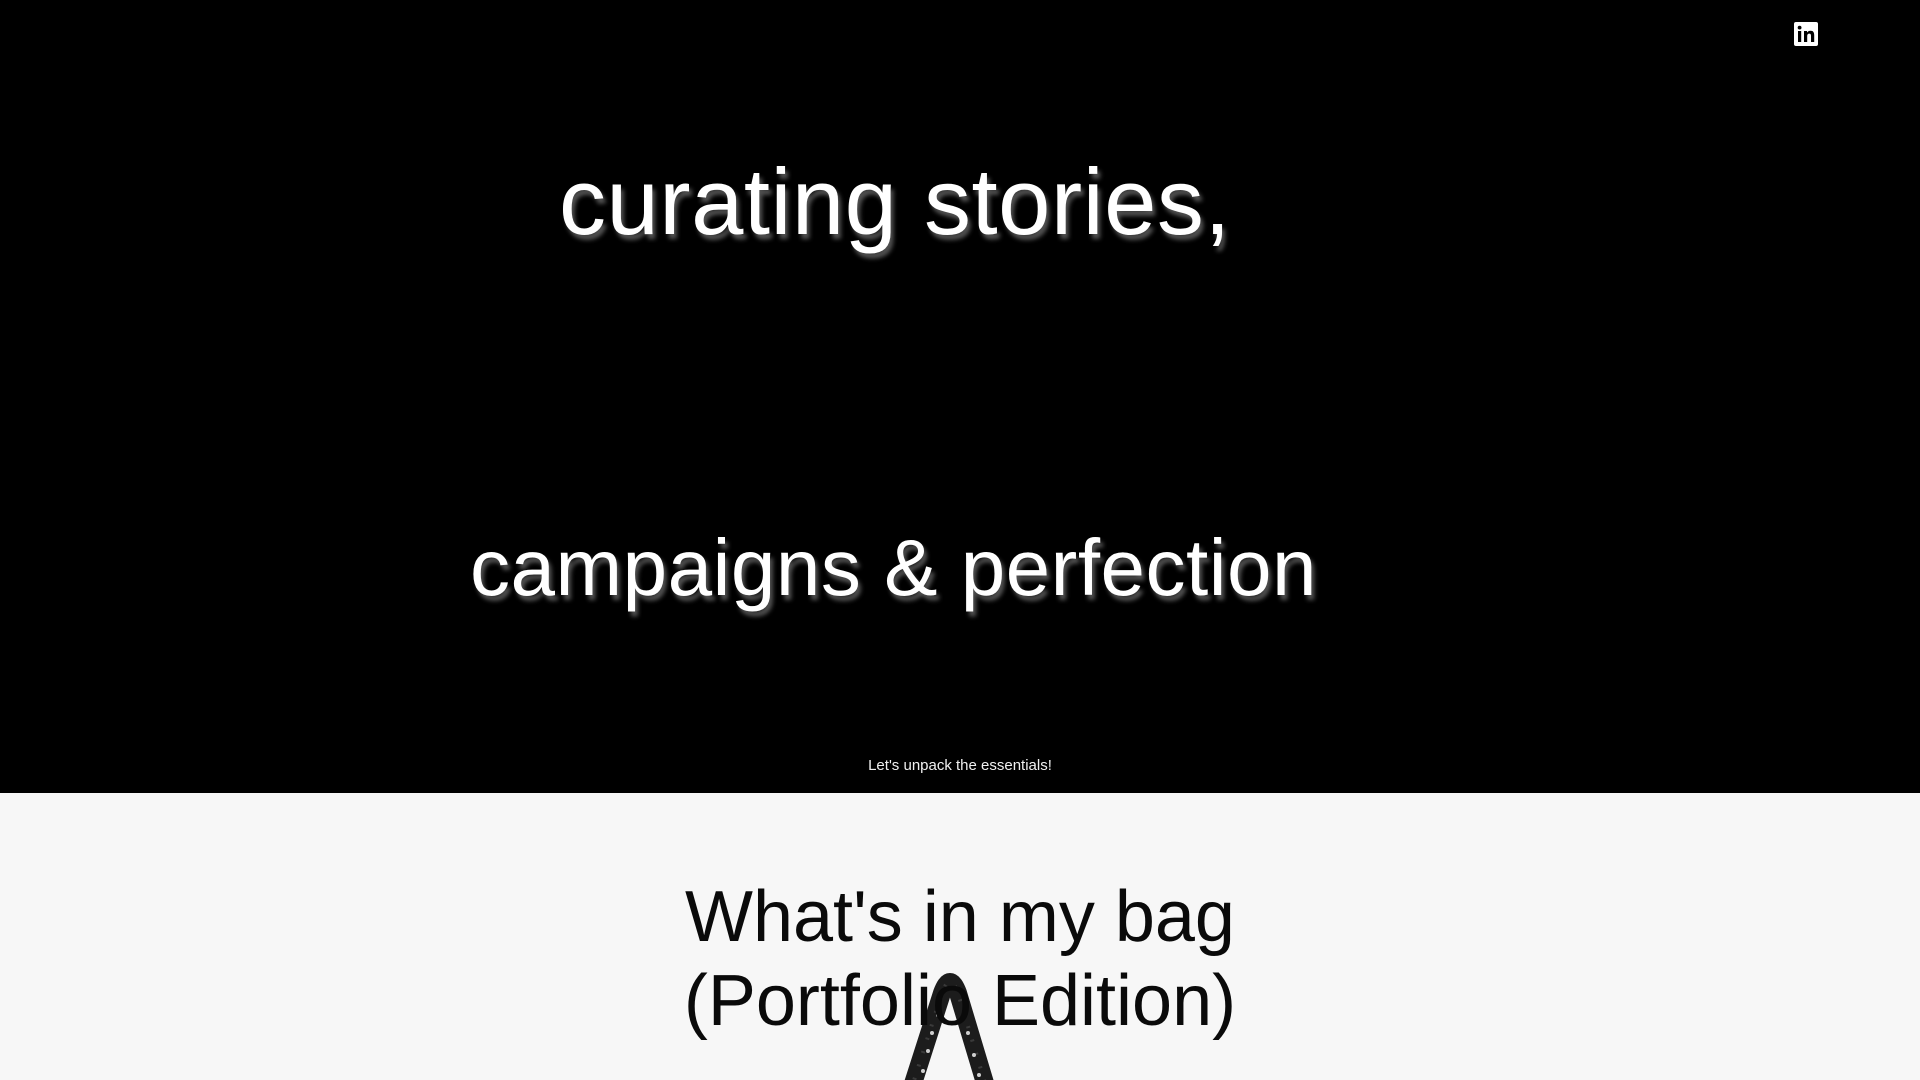  What do you see at coordinates (960, 917) in the screenshot?
I see `section-title-line-1: What's in my bag` at bounding box center [960, 917].